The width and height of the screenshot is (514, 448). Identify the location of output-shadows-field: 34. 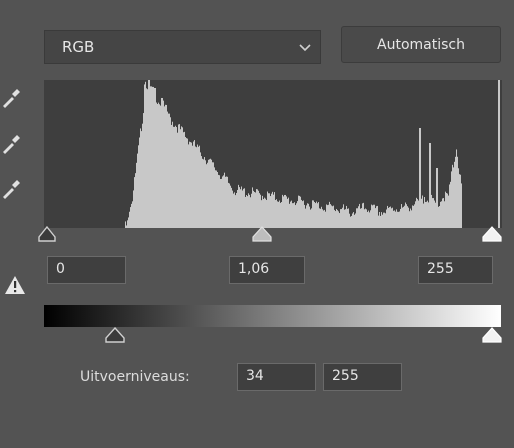
(276, 377).